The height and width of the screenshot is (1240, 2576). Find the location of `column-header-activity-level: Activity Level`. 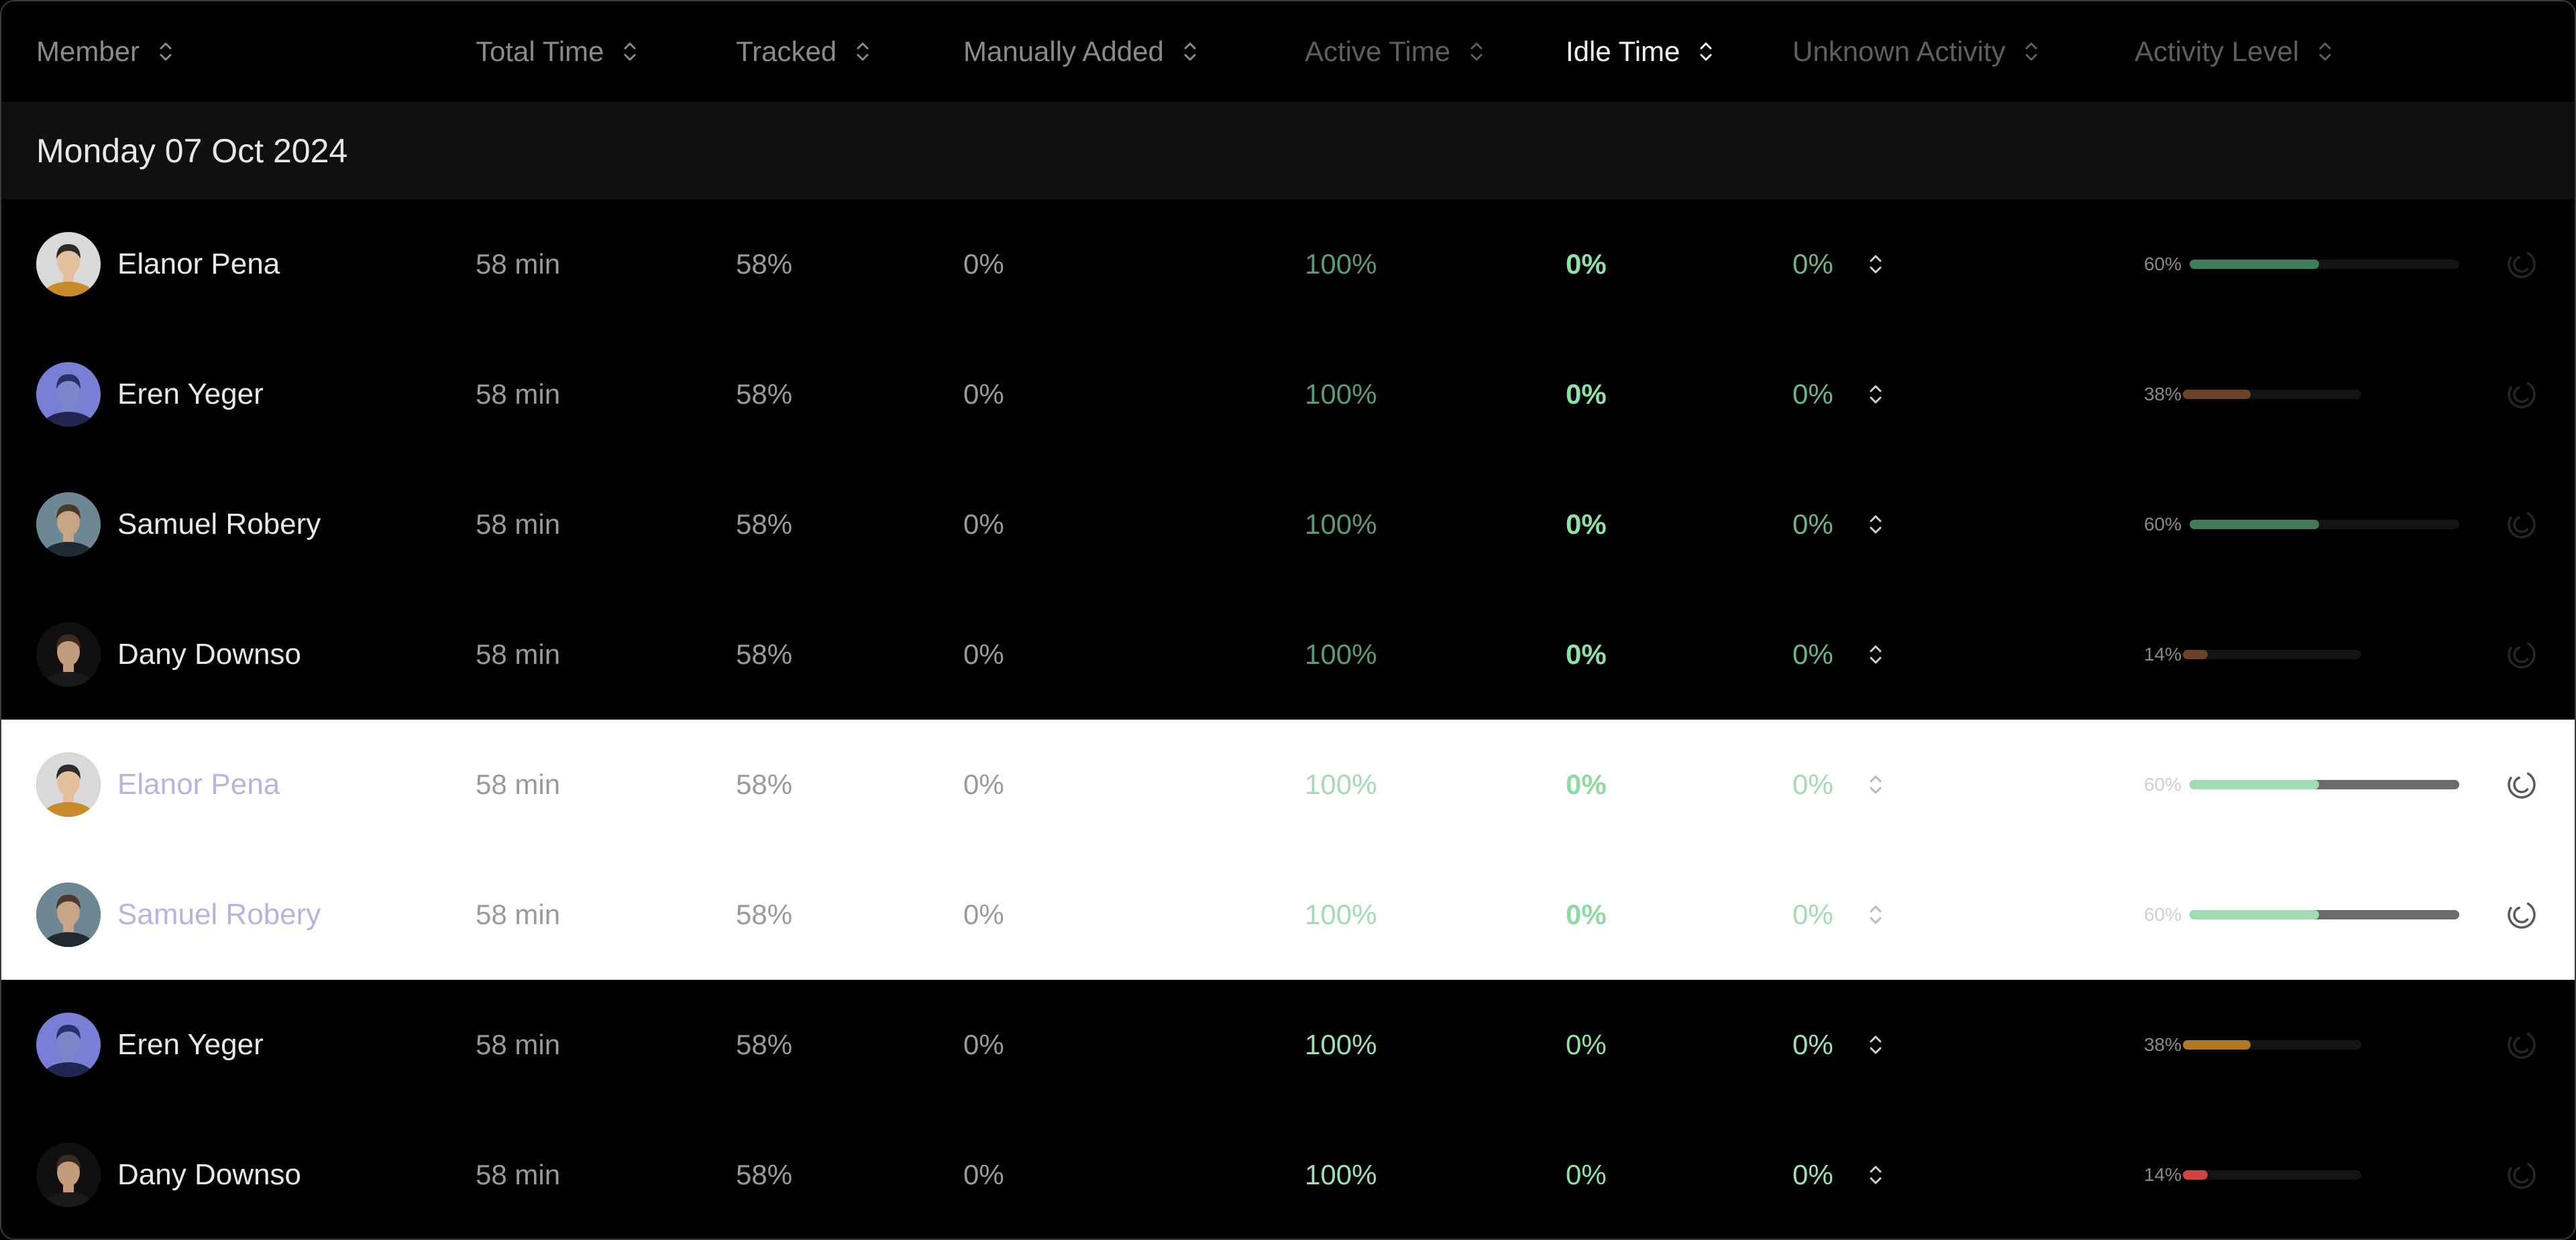

column-header-activity-level: Activity Level is located at coordinates (2233, 52).